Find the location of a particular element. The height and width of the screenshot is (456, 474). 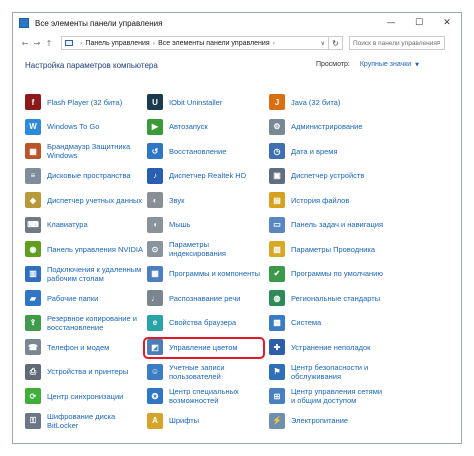

cp-item: ⚑ Центр безопасности и обслуживания is located at coordinates (328, 372).